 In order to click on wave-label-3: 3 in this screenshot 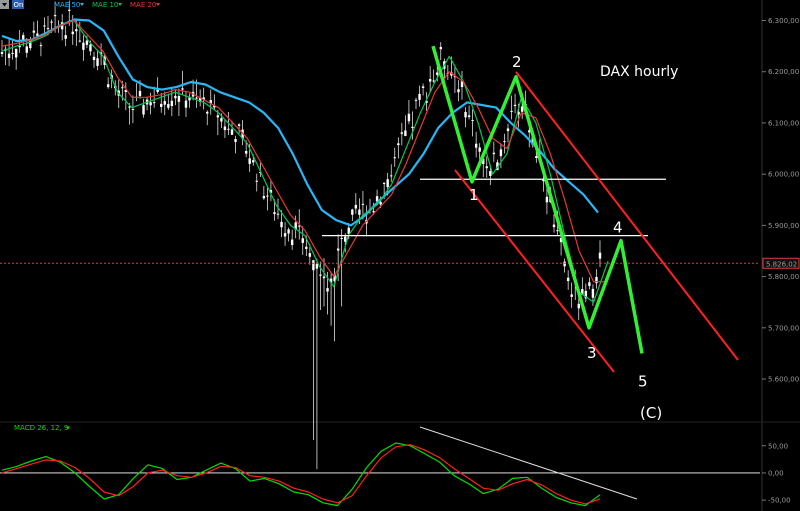, I will do `click(592, 353)`.